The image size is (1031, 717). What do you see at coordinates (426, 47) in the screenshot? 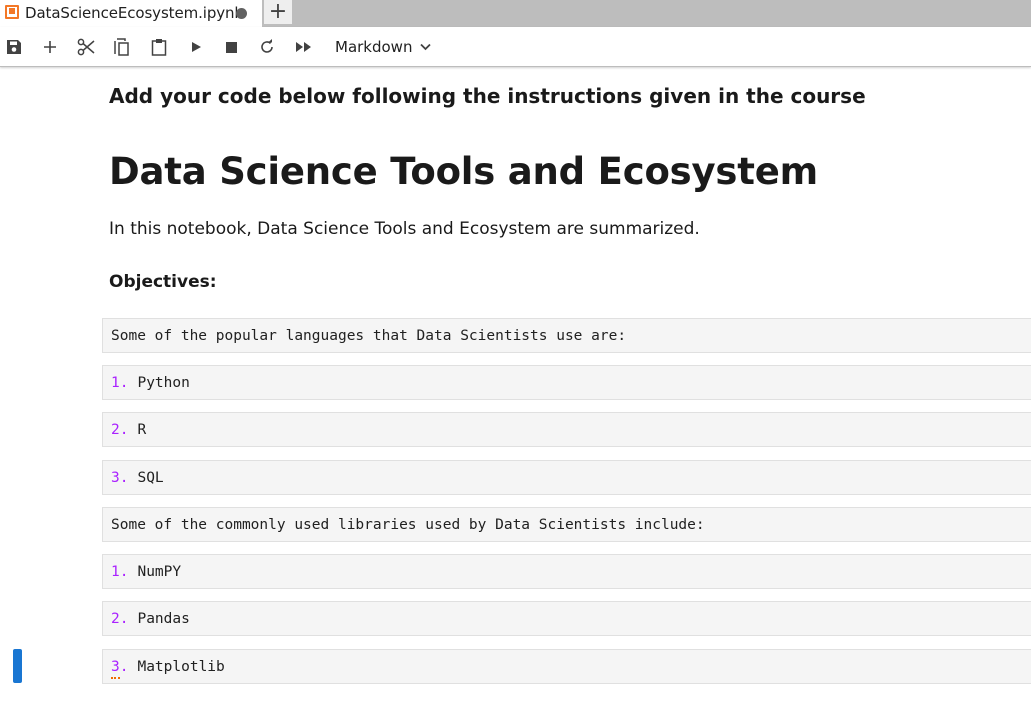
I see `chevron-down-icon` at bounding box center [426, 47].